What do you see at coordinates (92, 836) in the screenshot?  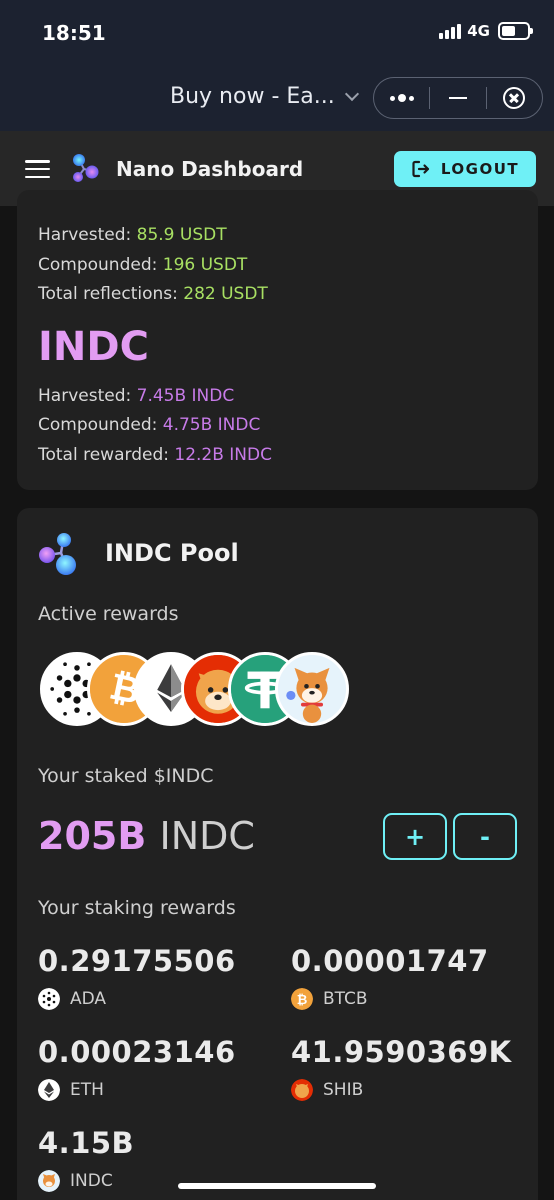 I see `staked-value: 205B` at bounding box center [92, 836].